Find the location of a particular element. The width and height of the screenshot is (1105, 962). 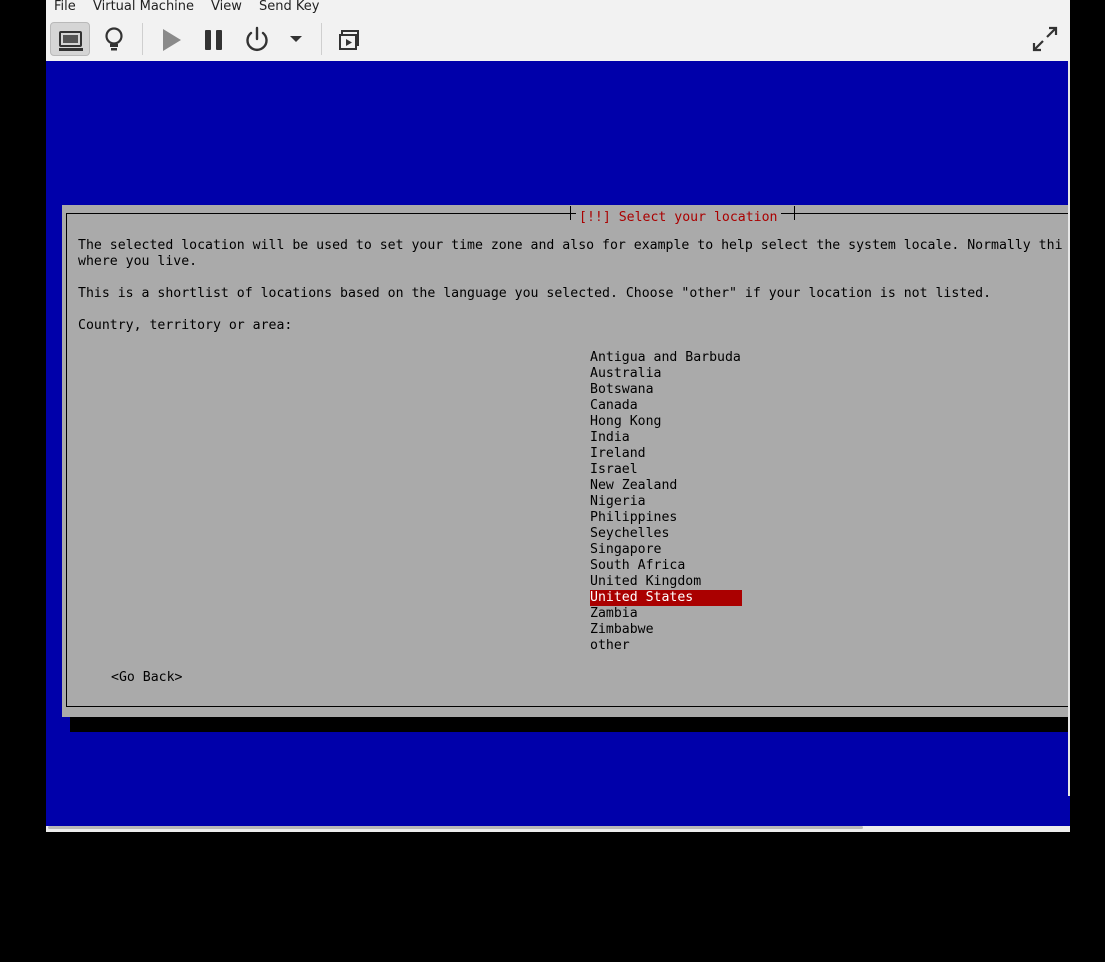

list-item: Zimbabwe is located at coordinates (666, 630).